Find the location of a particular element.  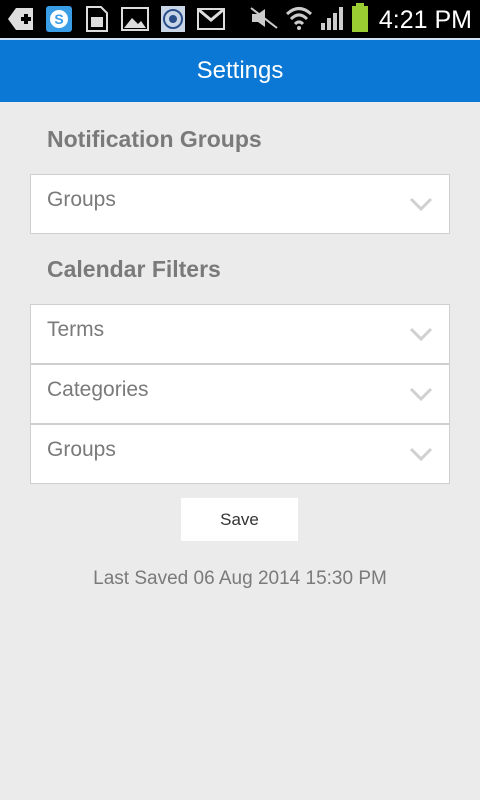

battery-icon is located at coordinates (360, 20).